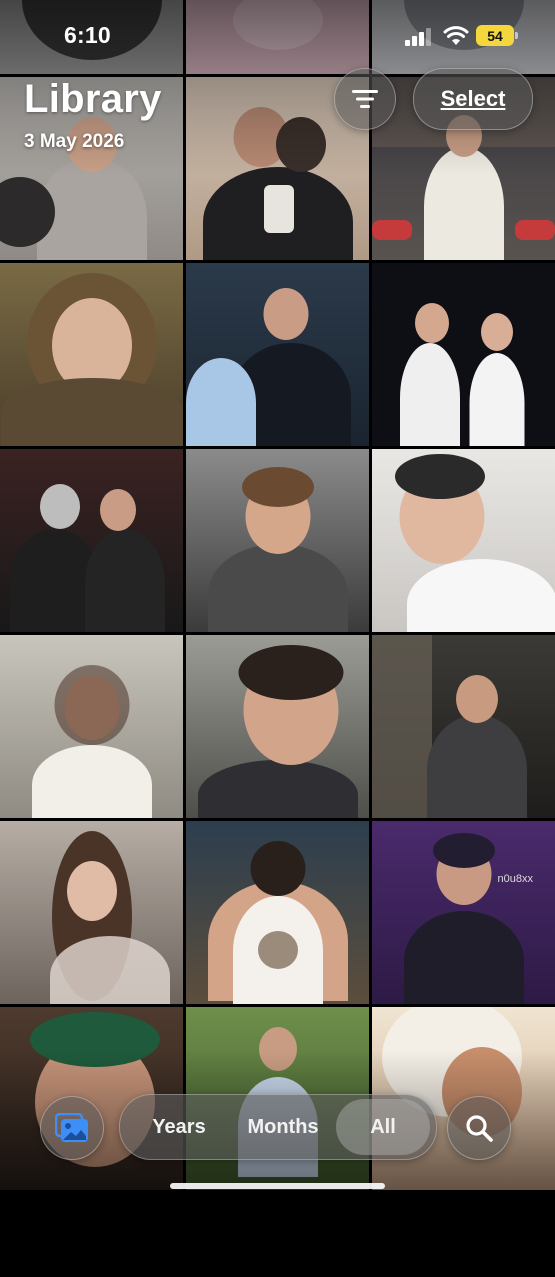 The image size is (555, 1277). I want to click on battery-level: 54, so click(495, 35).